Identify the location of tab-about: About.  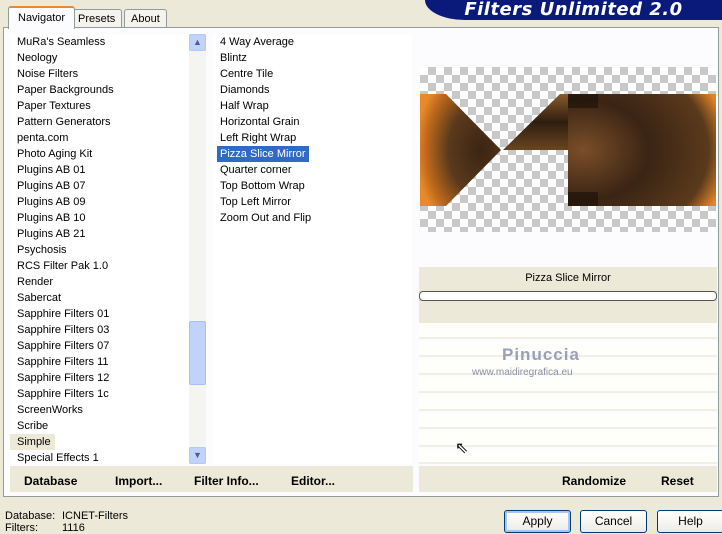
(145, 18).